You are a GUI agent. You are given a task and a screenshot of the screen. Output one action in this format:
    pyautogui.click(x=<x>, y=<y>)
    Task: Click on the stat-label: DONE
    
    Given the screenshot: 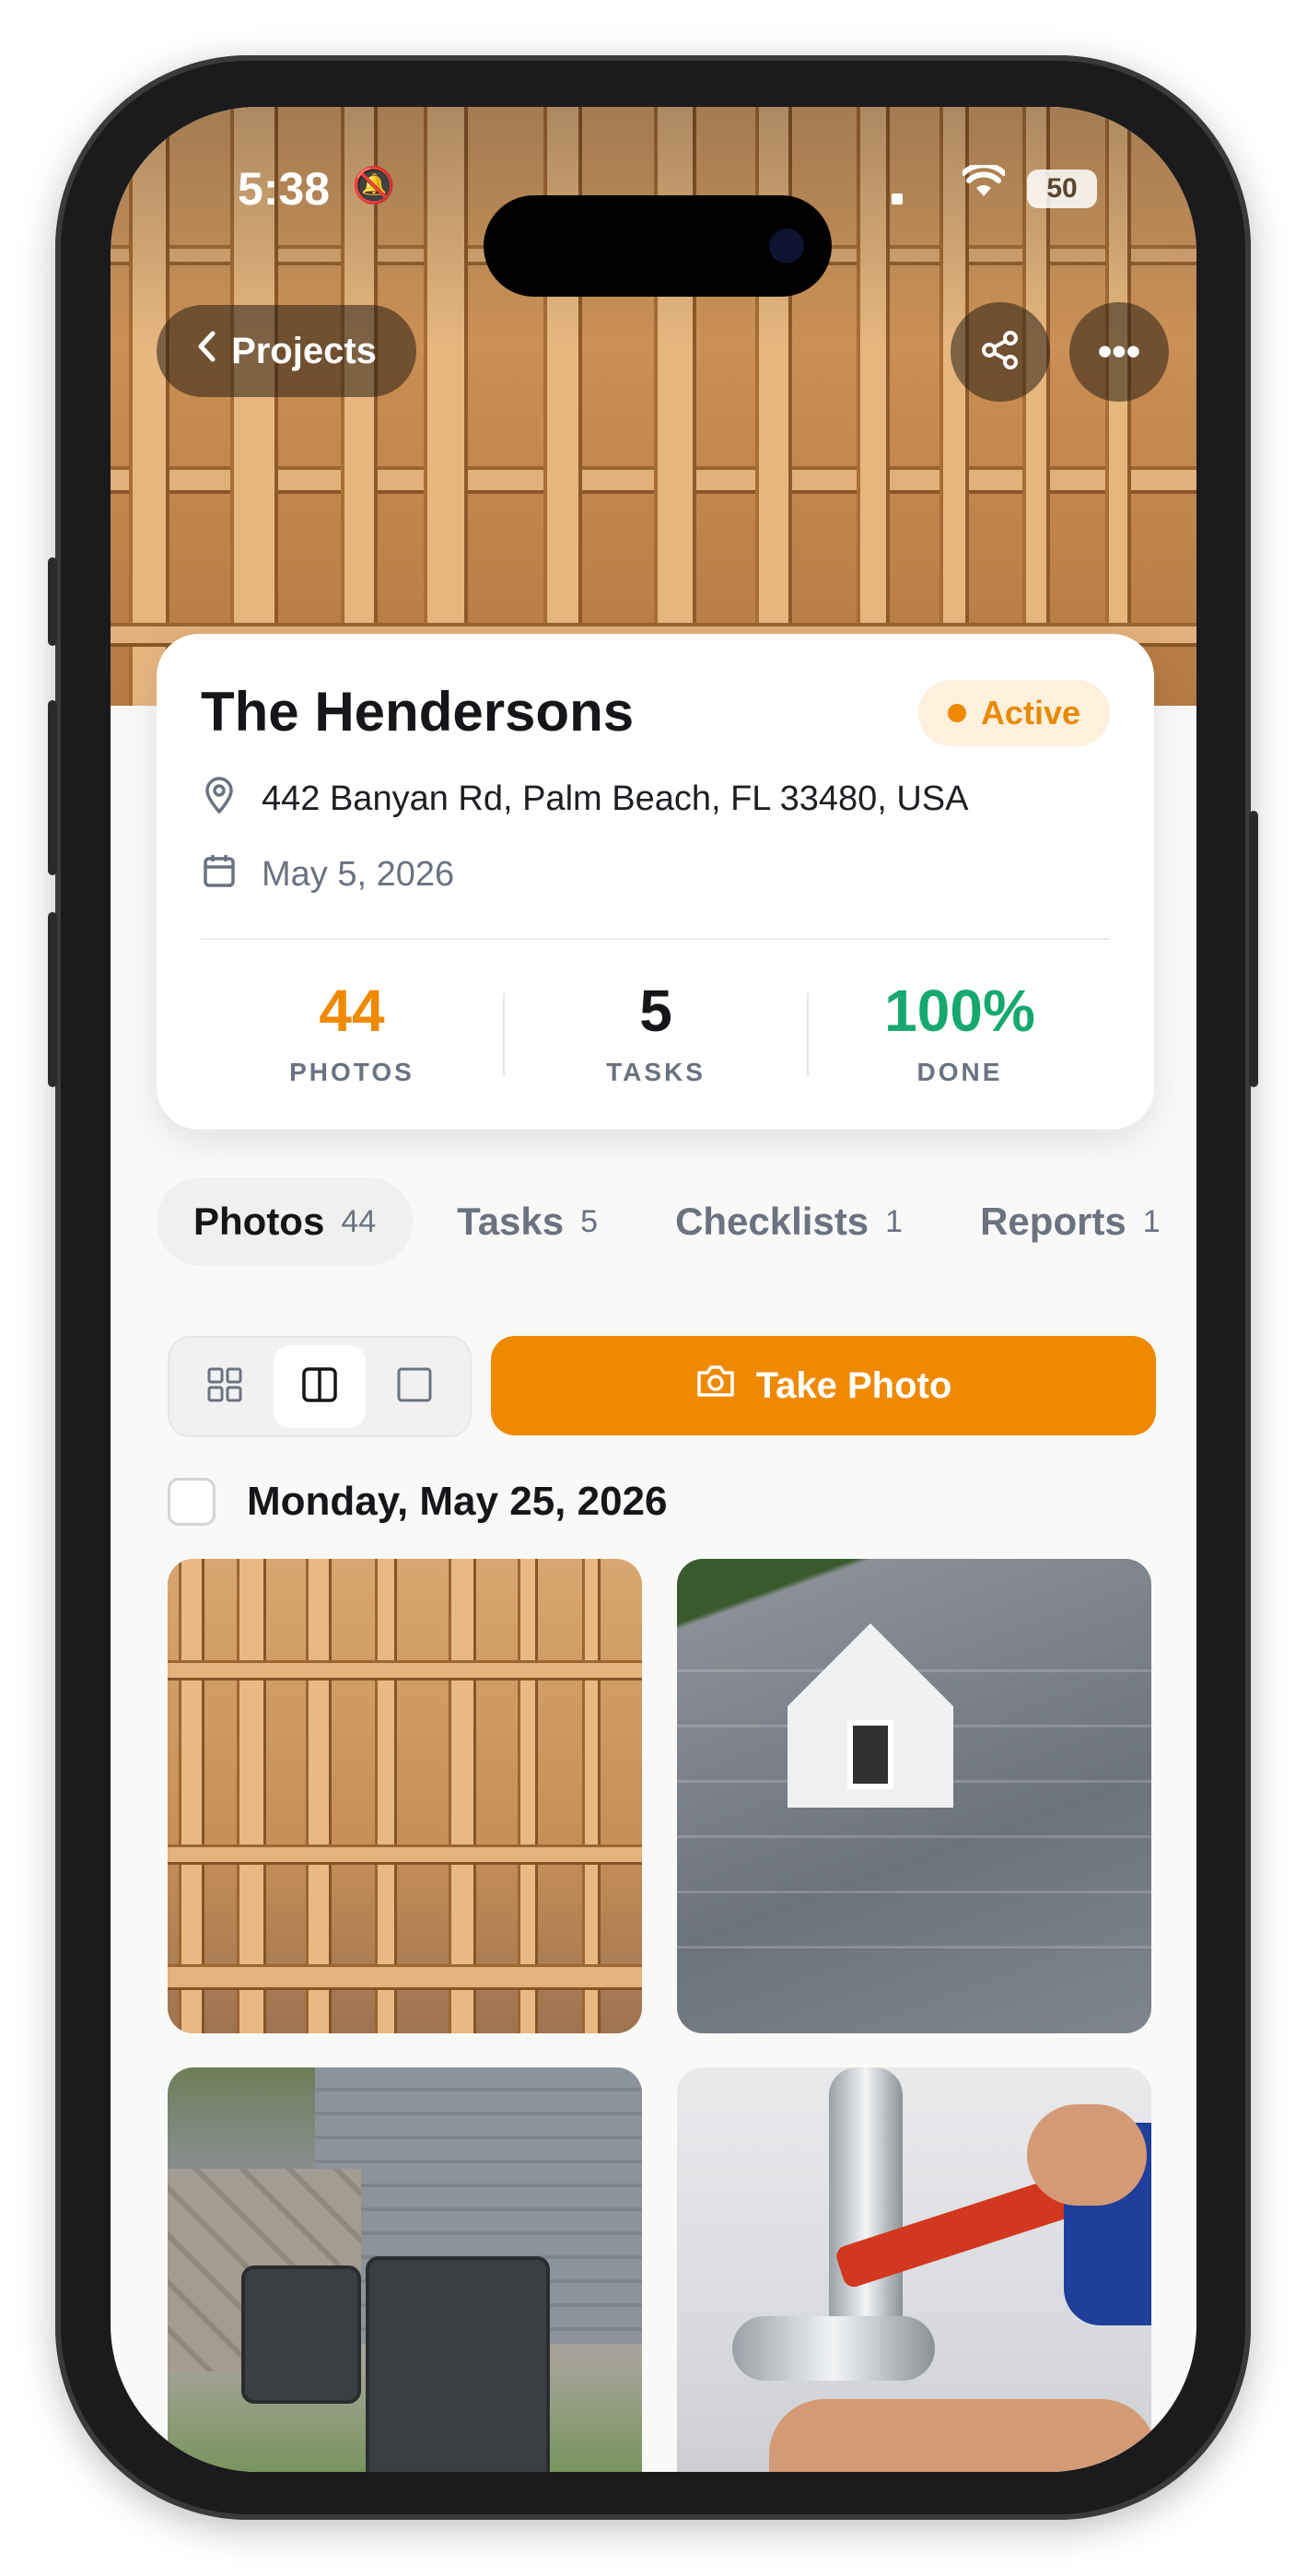 What is the action you would take?
    pyautogui.click(x=960, y=1072)
    